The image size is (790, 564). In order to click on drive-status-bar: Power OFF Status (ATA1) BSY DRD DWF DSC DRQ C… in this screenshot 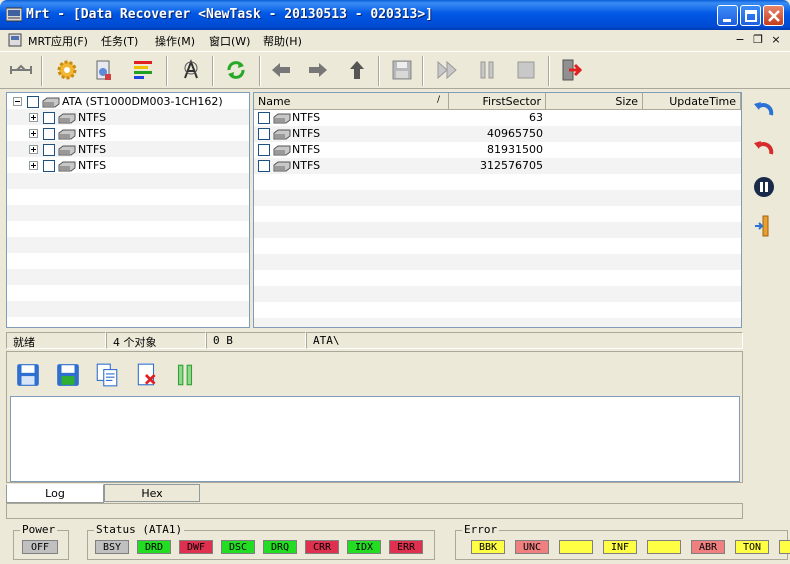, I will do `click(395, 542)`.